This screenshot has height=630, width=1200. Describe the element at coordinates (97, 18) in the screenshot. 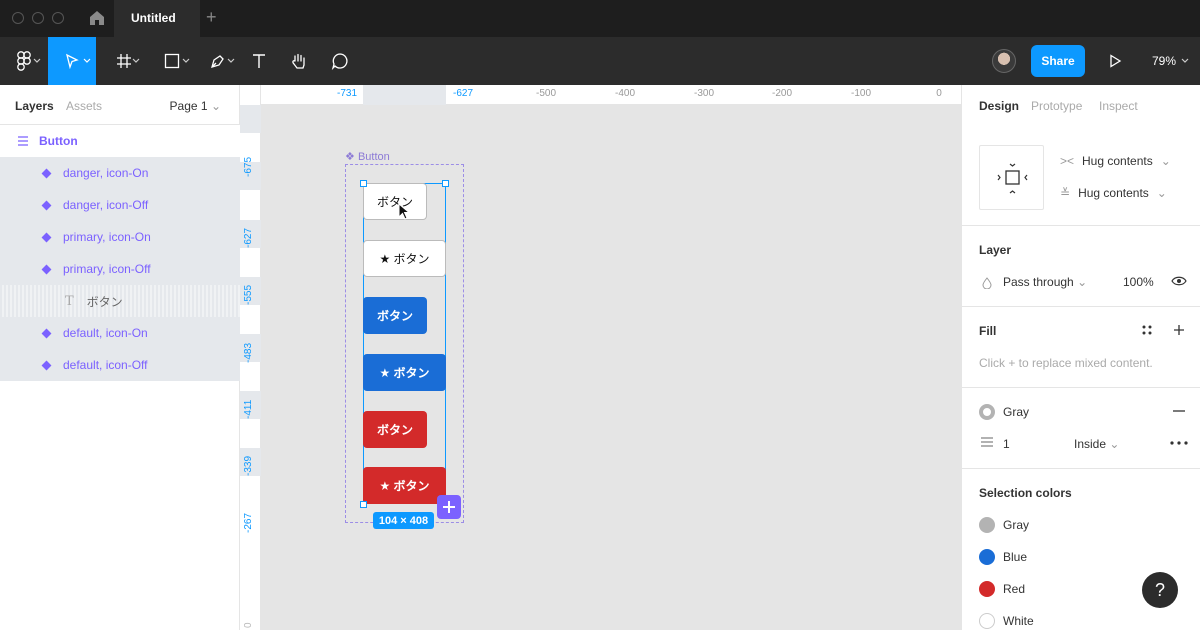

I see `home-icon` at that location.